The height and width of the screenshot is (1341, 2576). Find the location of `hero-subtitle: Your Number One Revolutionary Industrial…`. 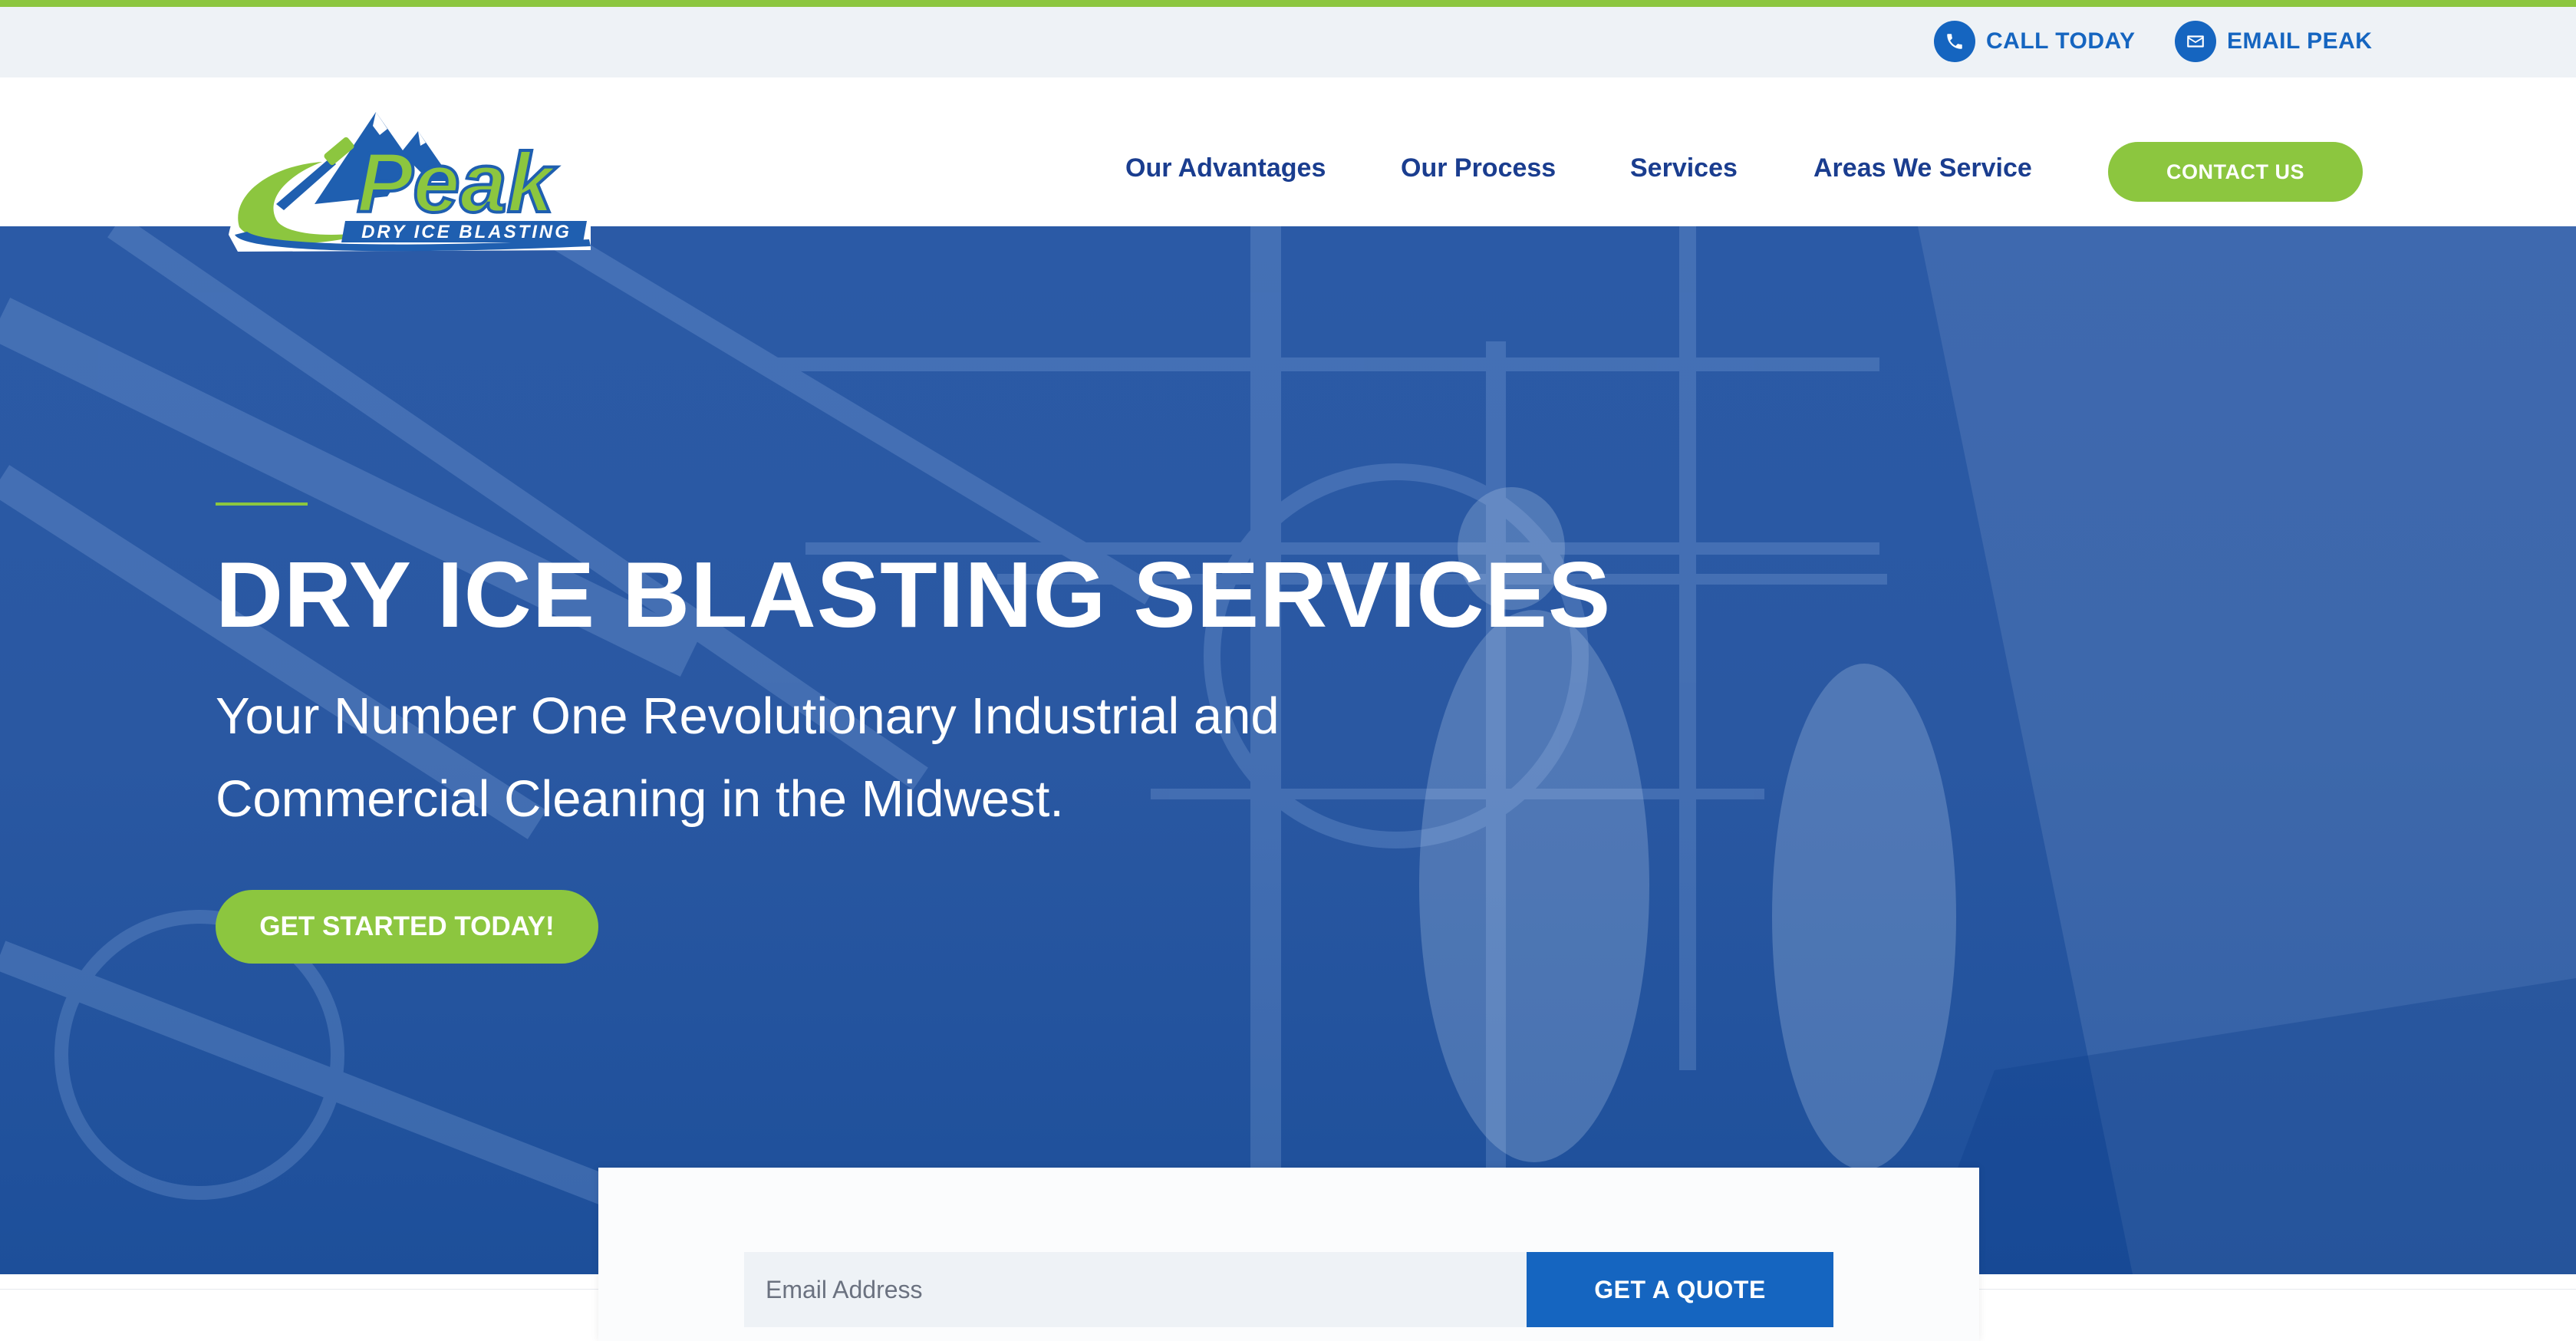

hero-subtitle: Your Number One Revolutionary Industrial… is located at coordinates (791, 758).